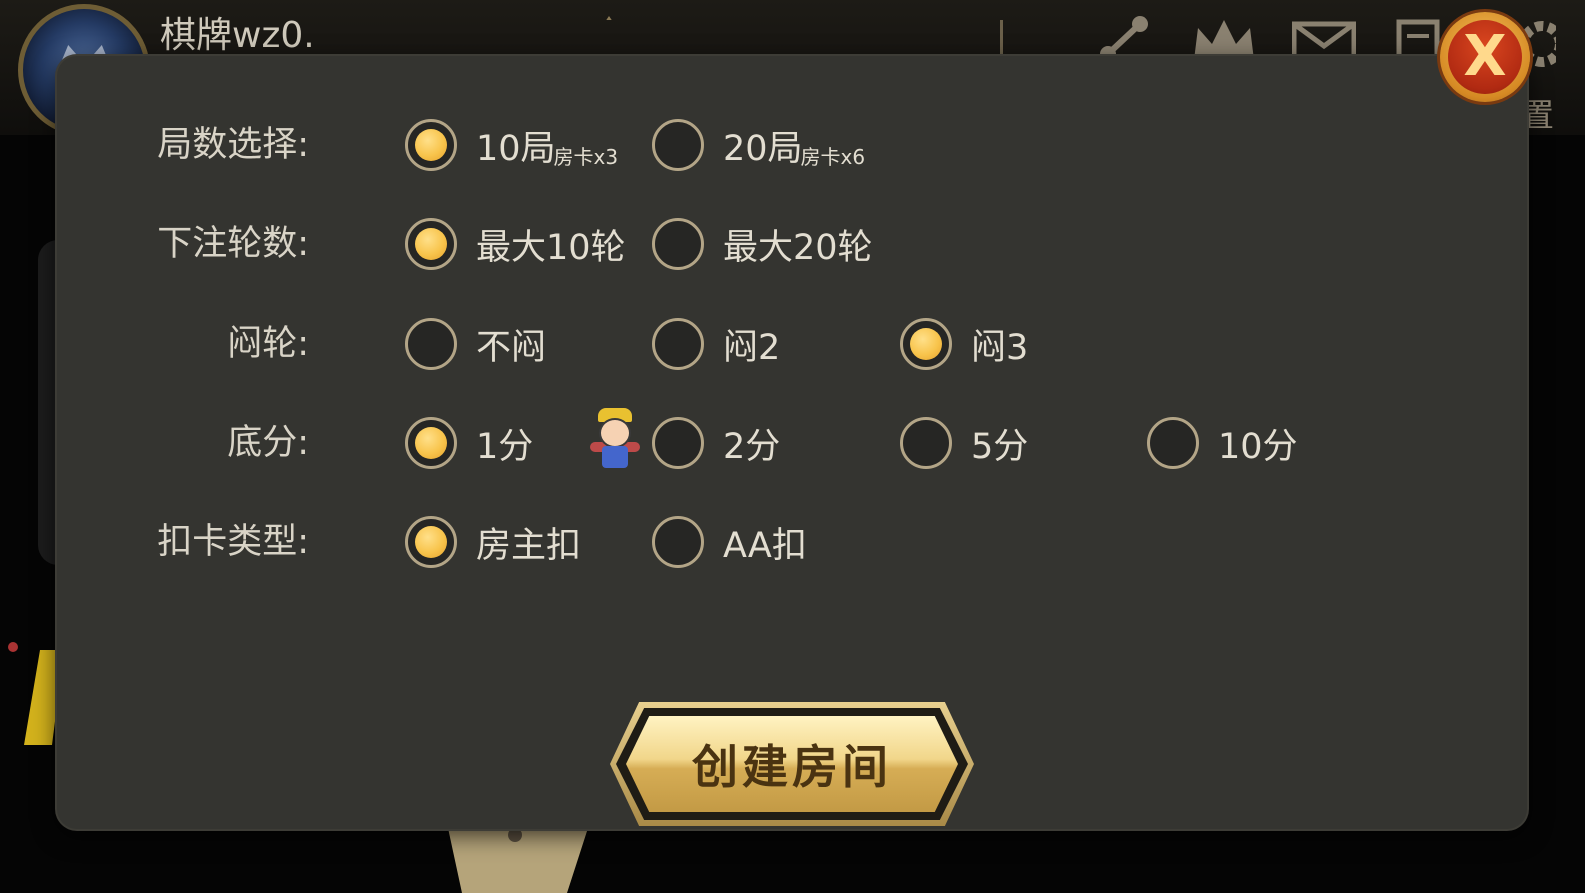  I want to click on option-label: 2分, so click(752, 446).